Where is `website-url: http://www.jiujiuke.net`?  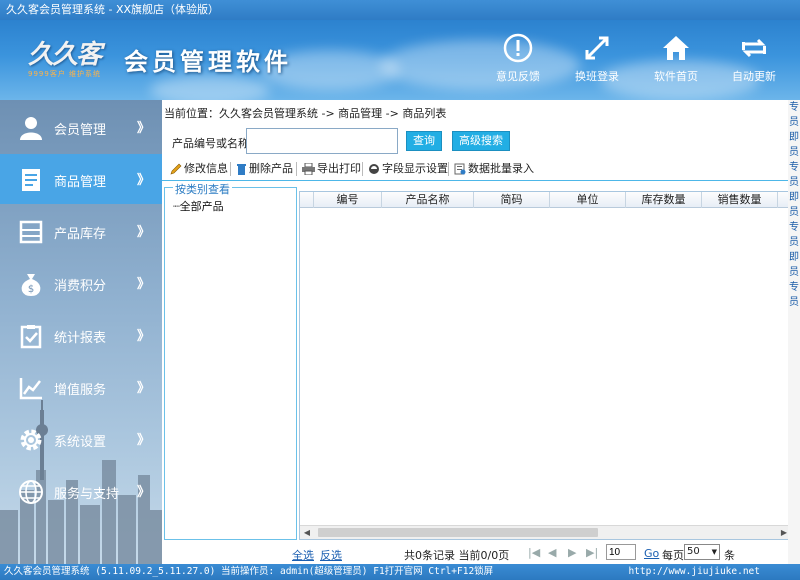 website-url: http://www.jiujiuke.net is located at coordinates (694, 571).